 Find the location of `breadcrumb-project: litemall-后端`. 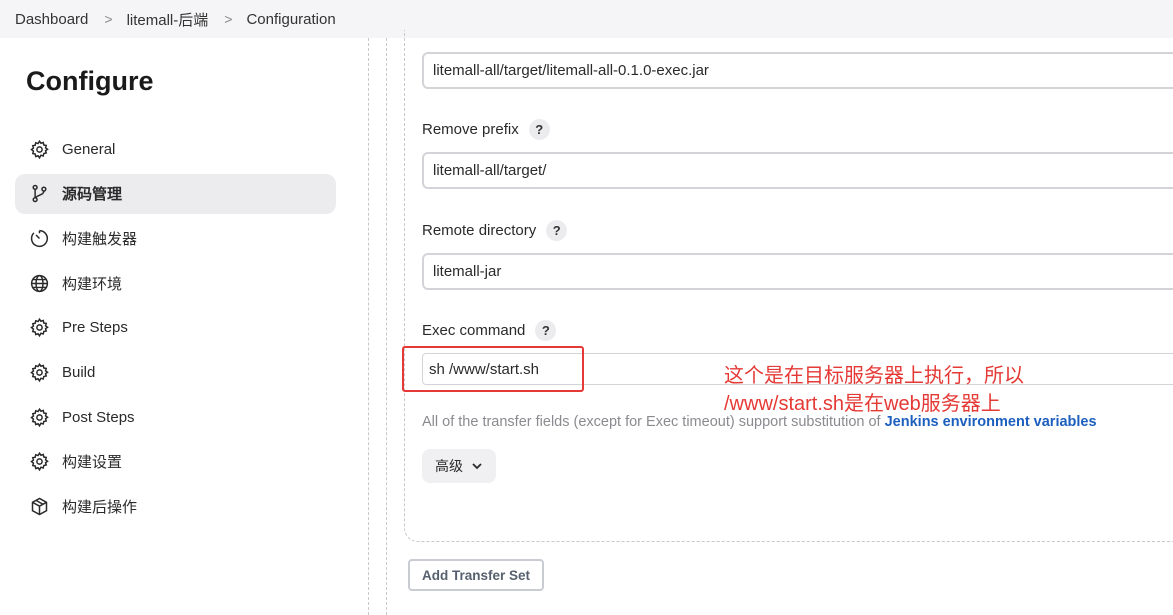

breadcrumb-project: litemall-后端 is located at coordinates (168, 19).